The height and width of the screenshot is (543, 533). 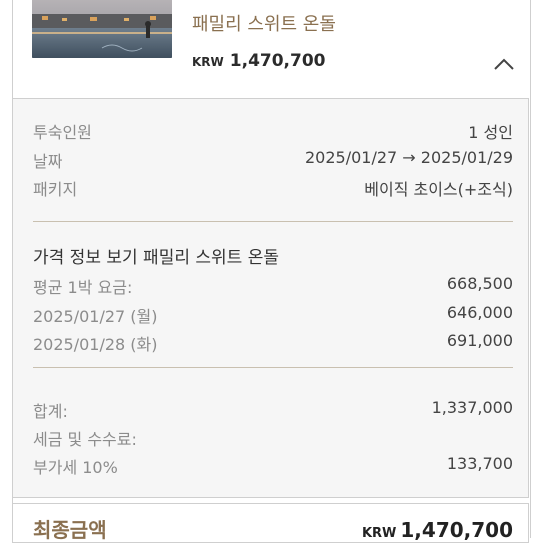 What do you see at coordinates (456, 530) in the screenshot?
I see `final-total-amount: 1,470,700` at bounding box center [456, 530].